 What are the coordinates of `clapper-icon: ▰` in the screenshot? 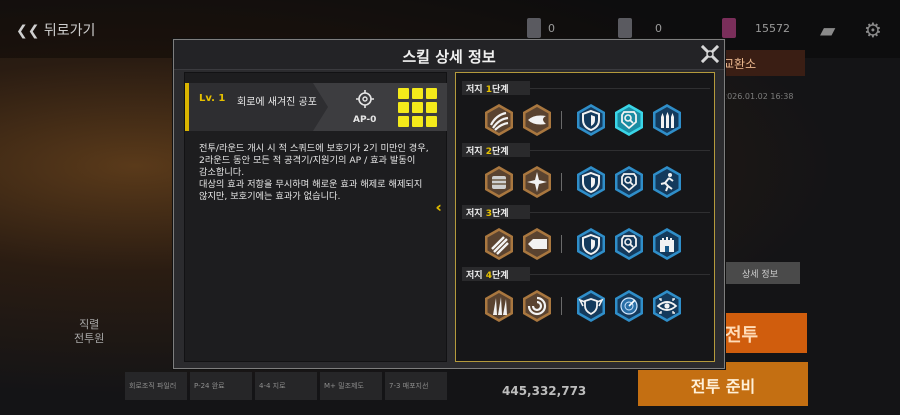 It's located at (827, 30).